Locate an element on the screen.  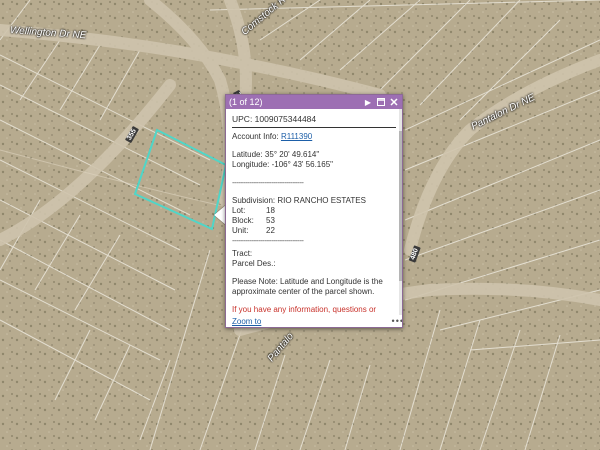
latitude-text: Latitude: 35° 20' 49.614" is located at coordinates (276, 154).